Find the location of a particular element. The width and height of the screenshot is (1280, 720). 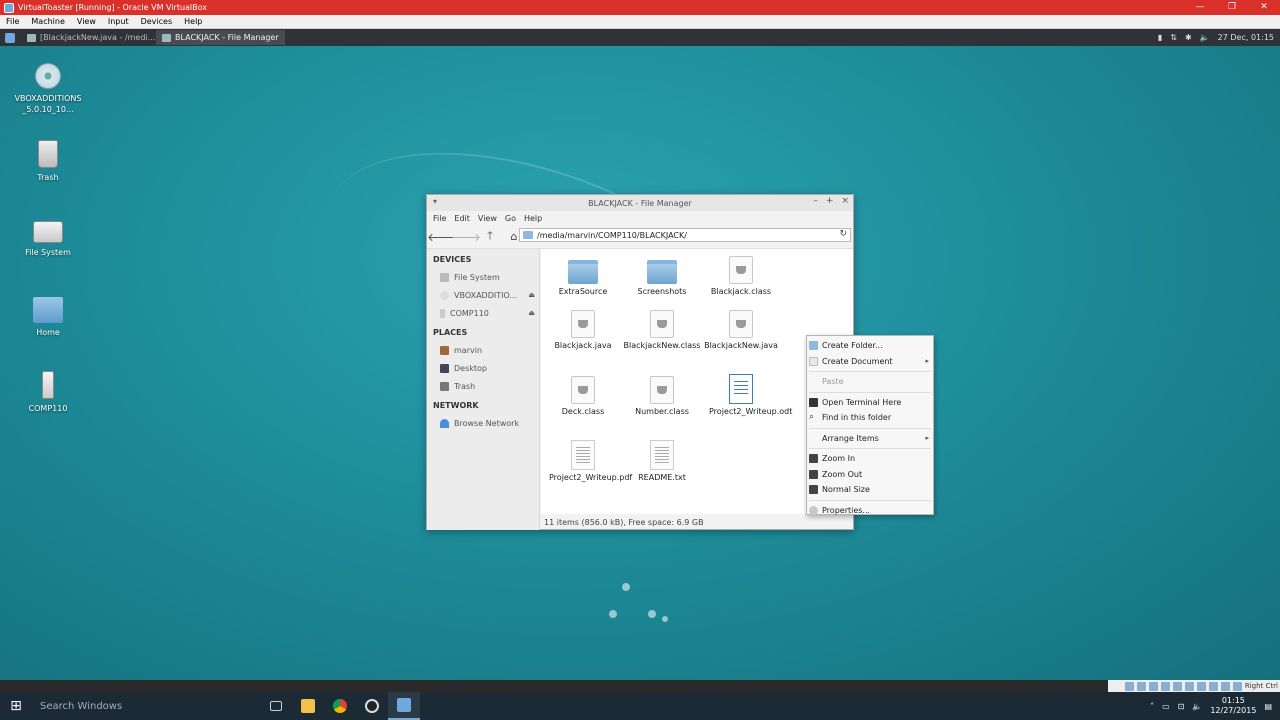

menu-item-arrange-items: Arrange Items ▸ is located at coordinates (870, 439).